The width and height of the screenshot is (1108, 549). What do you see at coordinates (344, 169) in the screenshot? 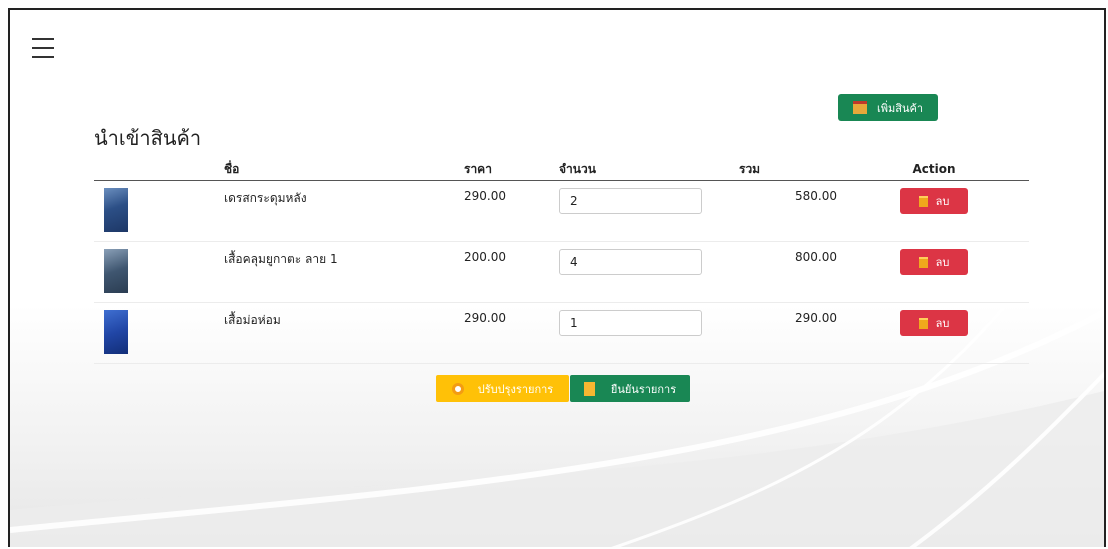
I see `column-header-name: ชื่อ` at bounding box center [344, 169].